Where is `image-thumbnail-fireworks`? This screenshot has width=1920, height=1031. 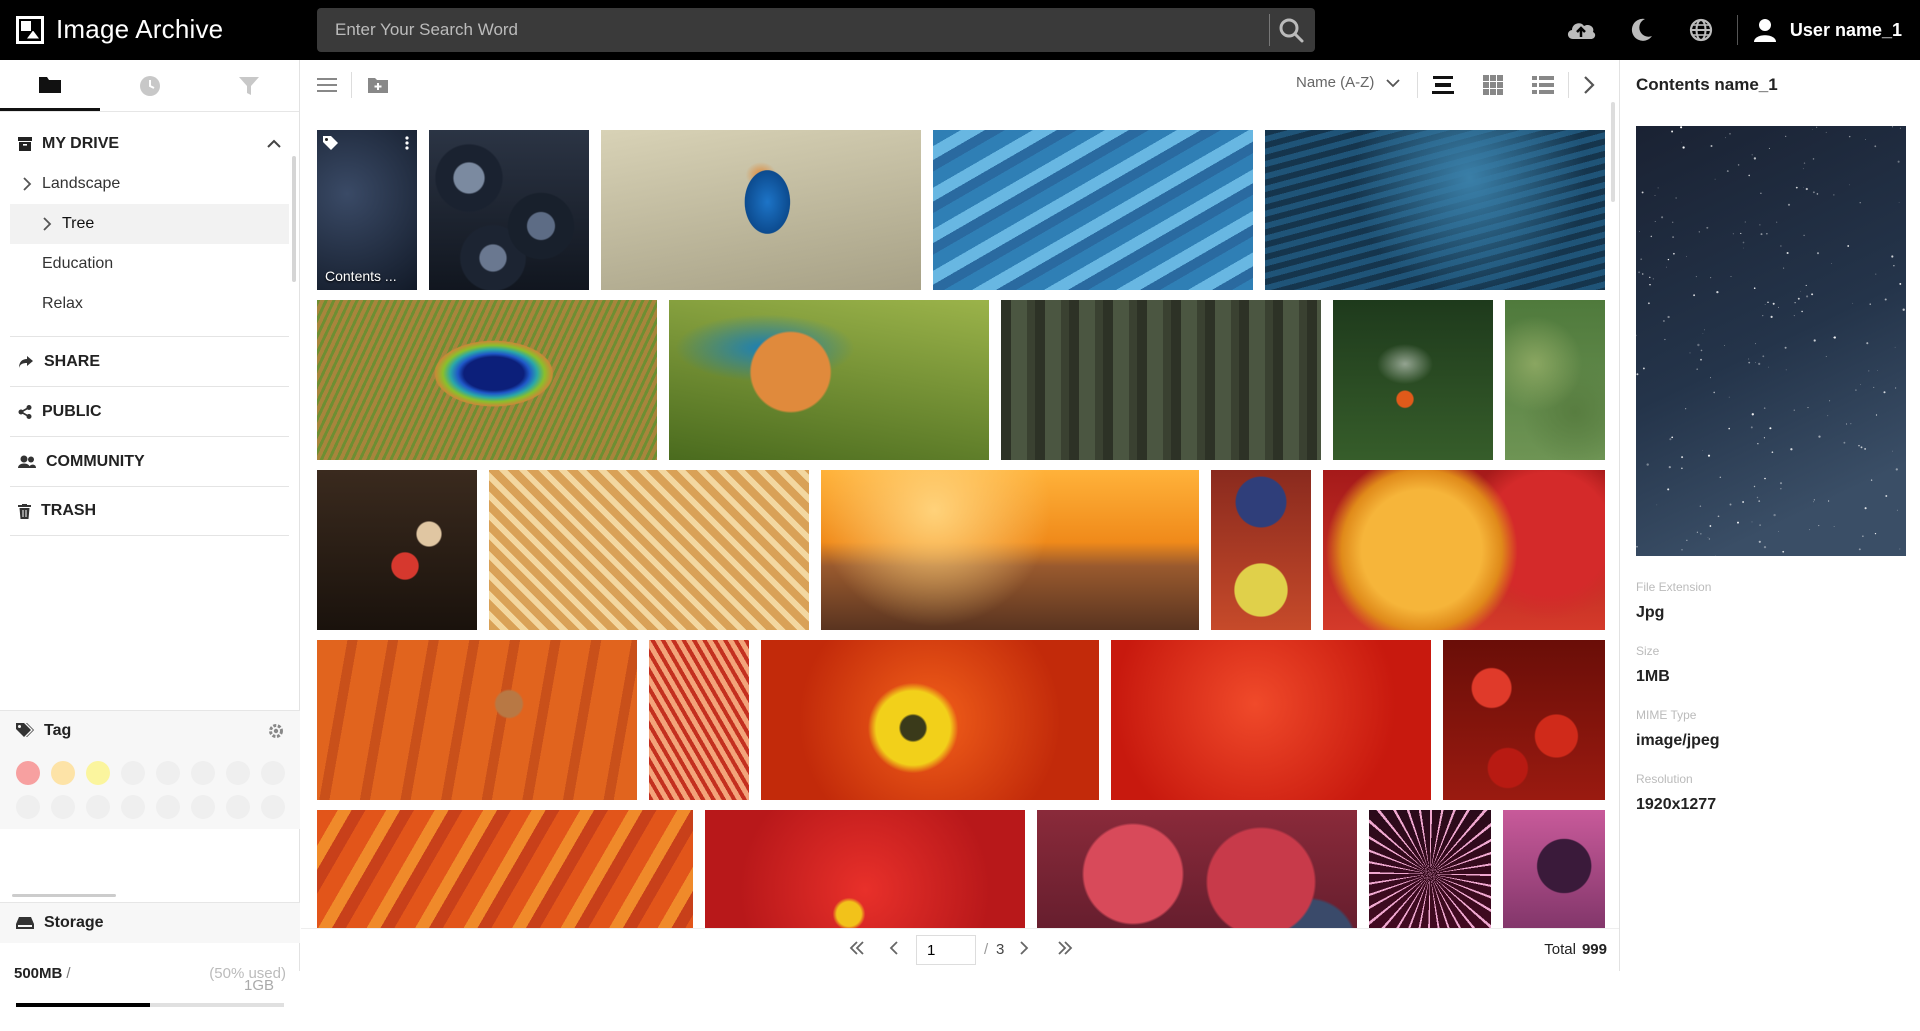 image-thumbnail-fireworks is located at coordinates (1430, 869).